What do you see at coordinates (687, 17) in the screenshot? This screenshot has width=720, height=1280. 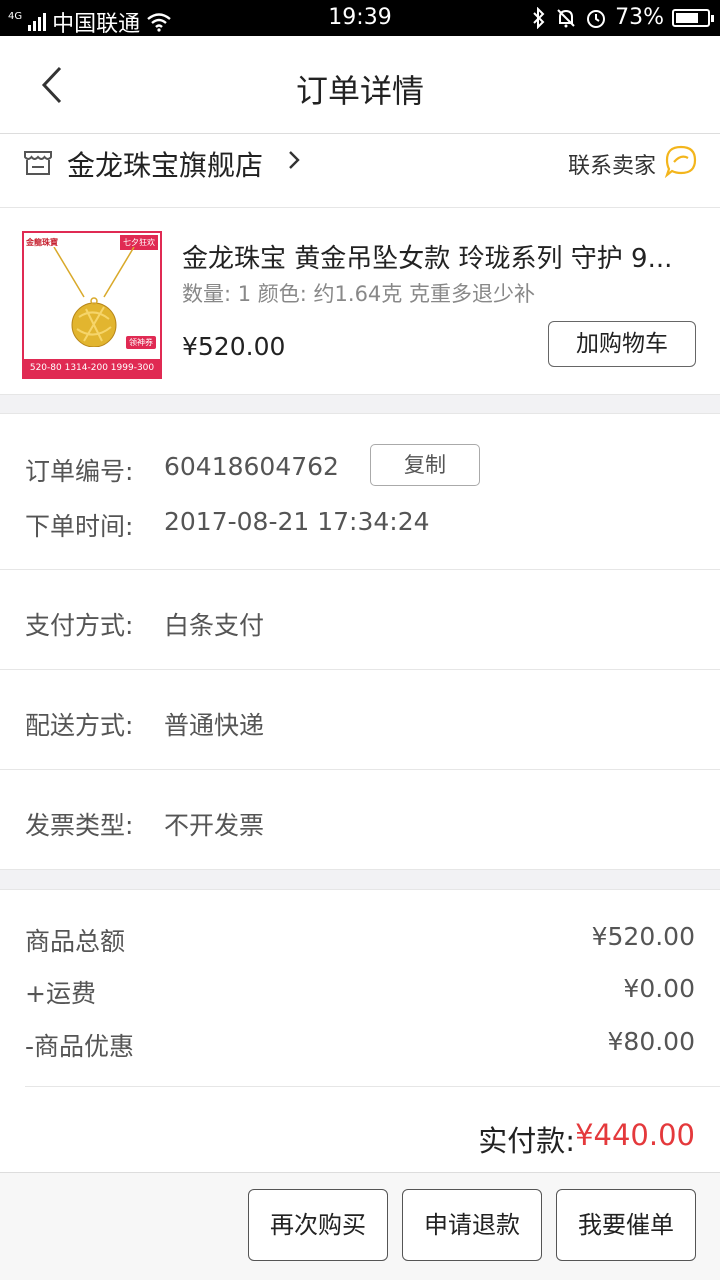 I see `battery-level` at bounding box center [687, 17].